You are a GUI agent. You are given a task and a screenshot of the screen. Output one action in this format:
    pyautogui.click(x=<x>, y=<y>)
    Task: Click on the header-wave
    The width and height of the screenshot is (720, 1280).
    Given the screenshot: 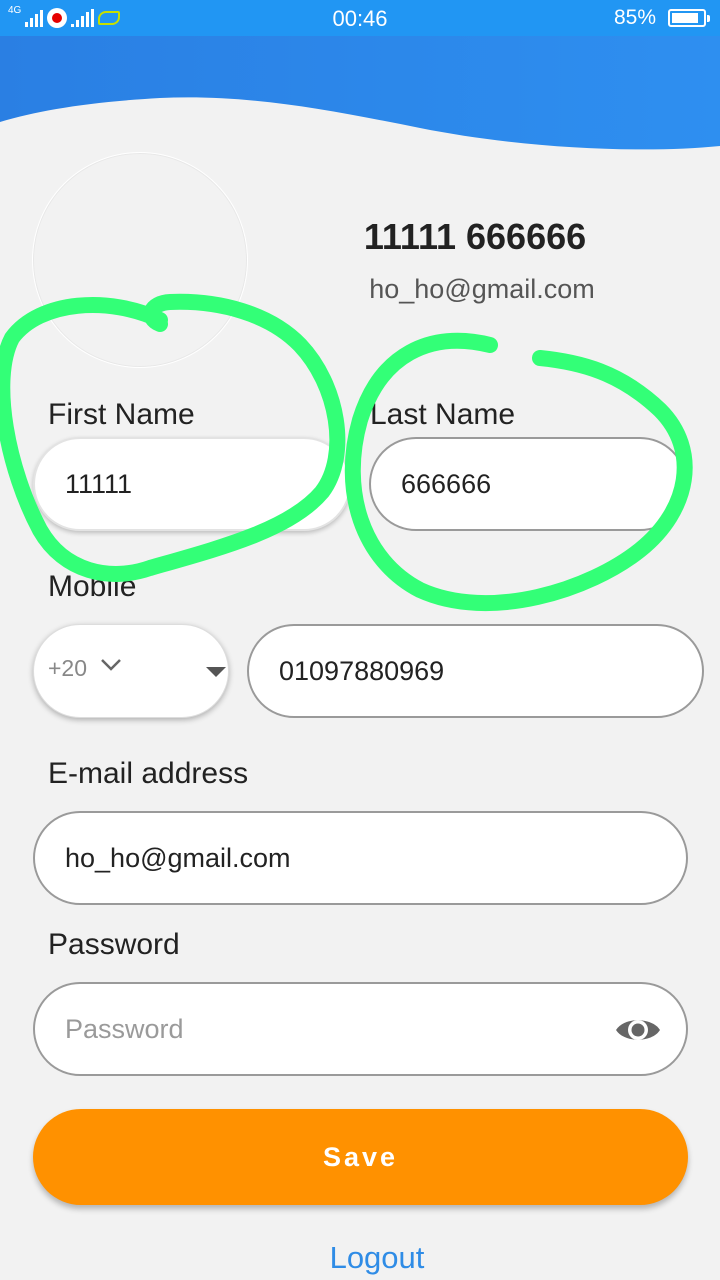 What is the action you would take?
    pyautogui.click(x=360, y=93)
    